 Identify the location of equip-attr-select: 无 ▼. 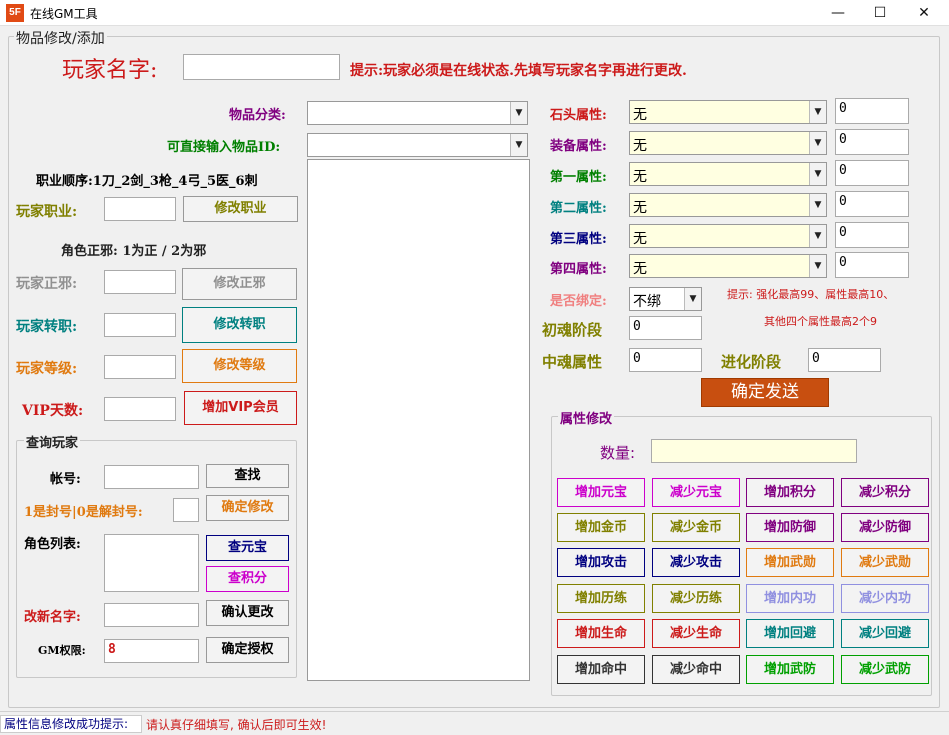
(728, 143).